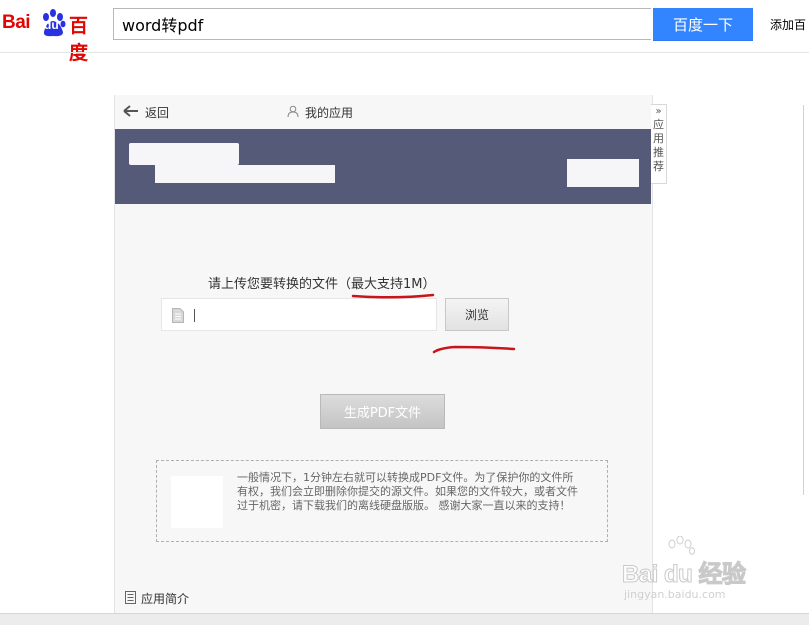  Describe the element at coordinates (383, 166) in the screenshot. I see `app-banner` at that location.